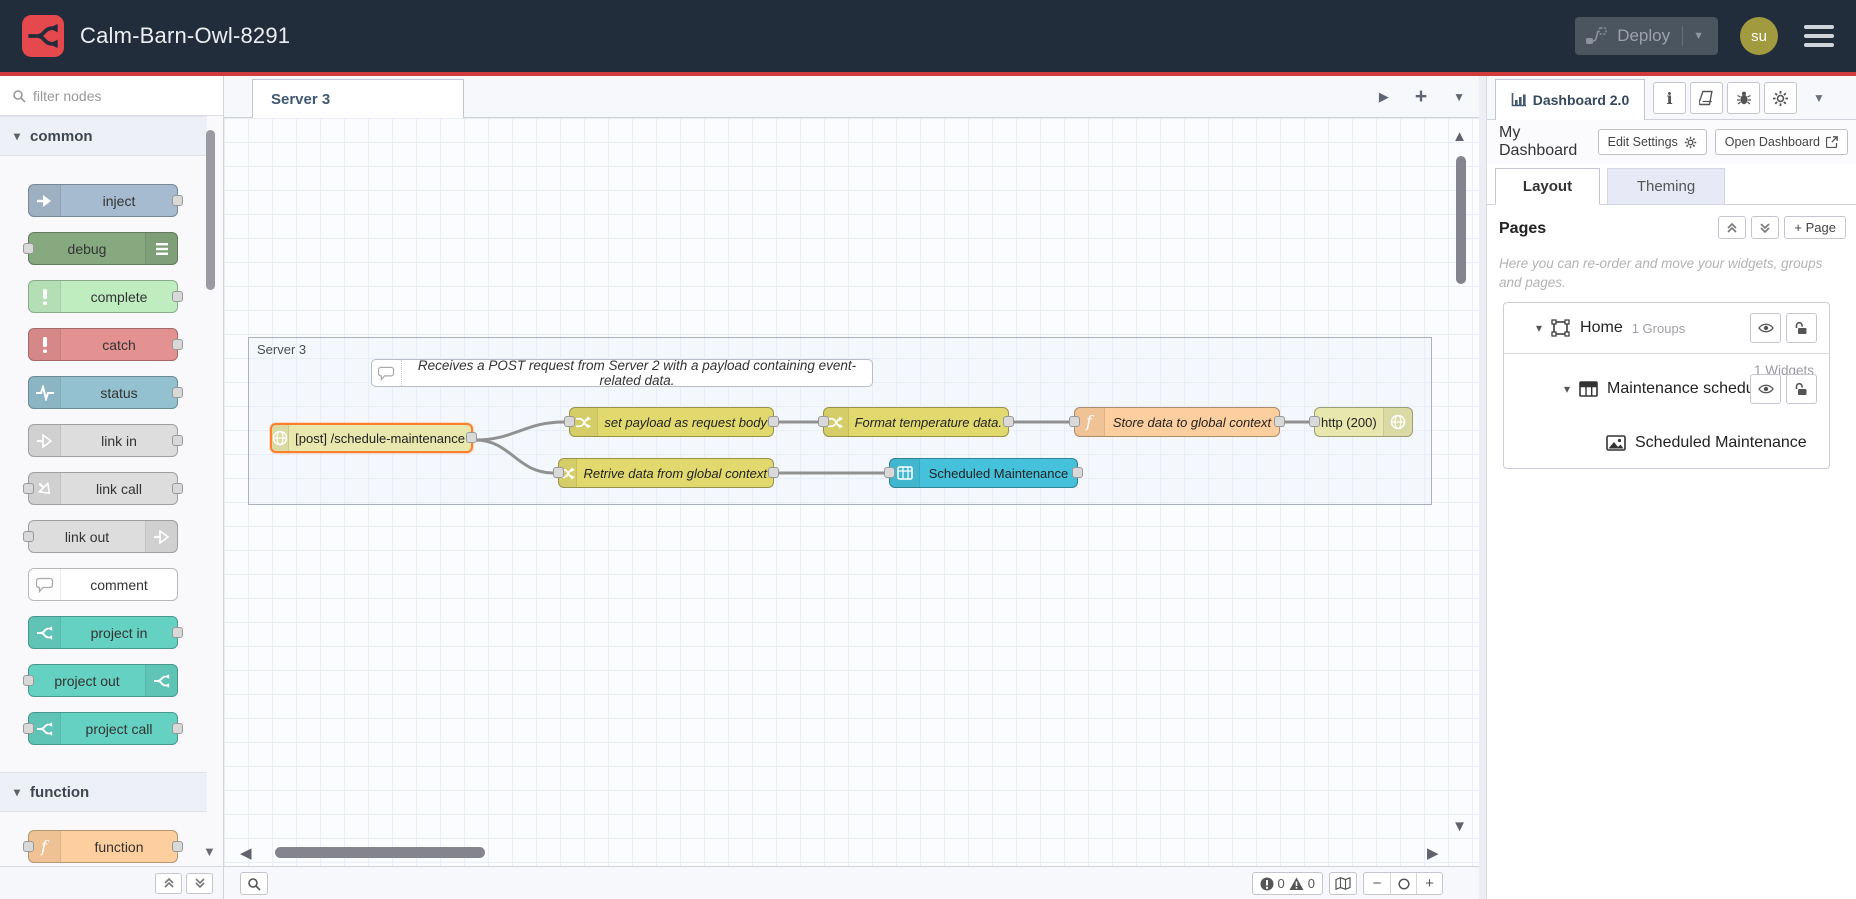  Describe the element at coordinates (1177, 422) in the screenshot. I see `flow-node-function: f Store data to global context` at that location.